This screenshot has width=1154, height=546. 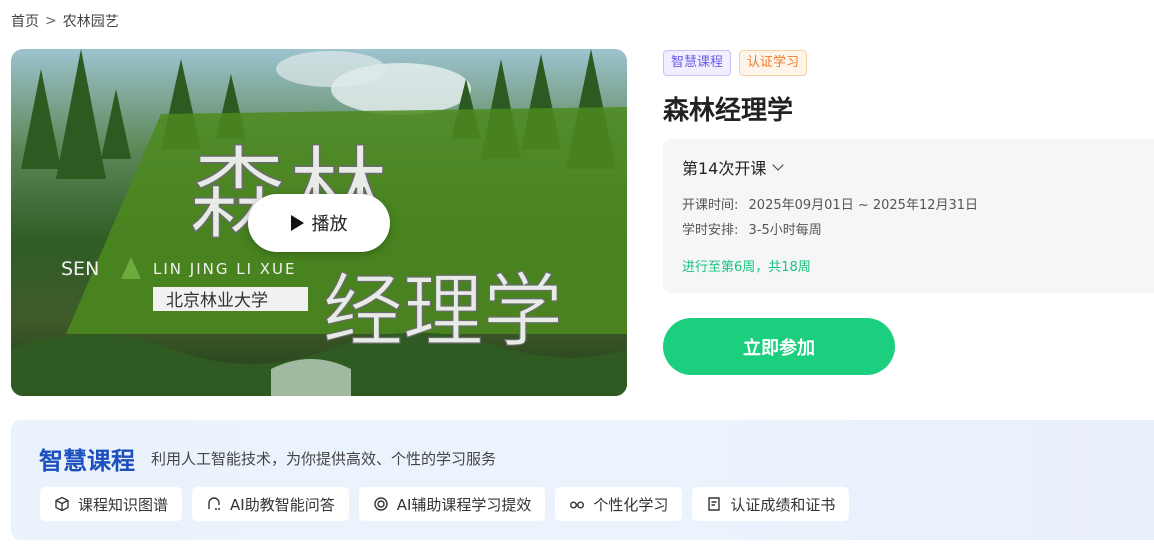 I want to click on certificate-icon, so click(x=714, y=504).